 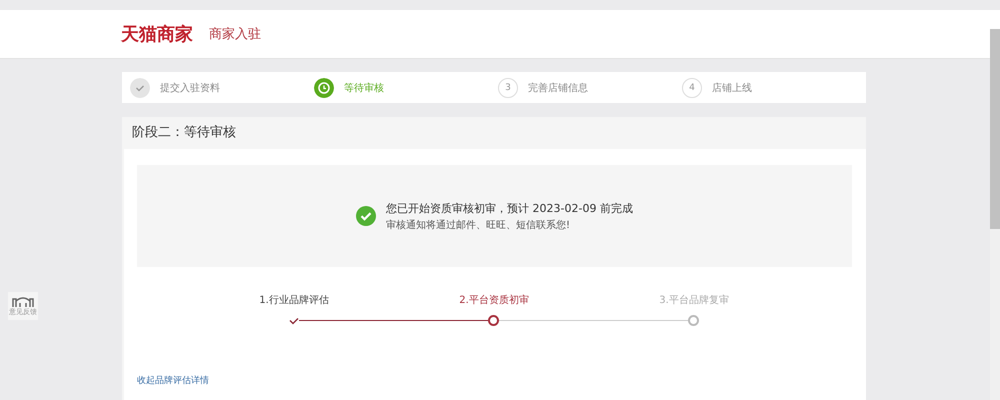 What do you see at coordinates (694, 300) in the screenshot?
I see `substep-label: 3.平台品牌复审` at bounding box center [694, 300].